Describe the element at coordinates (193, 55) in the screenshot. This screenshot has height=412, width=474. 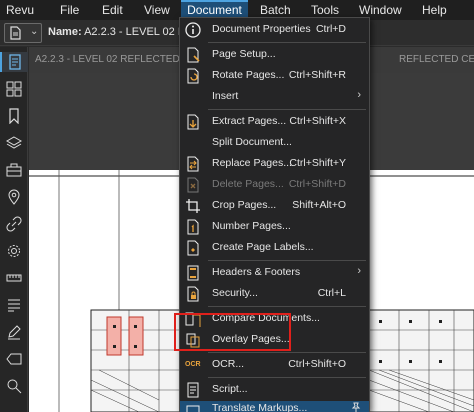
I see `page-setup-icon` at that location.